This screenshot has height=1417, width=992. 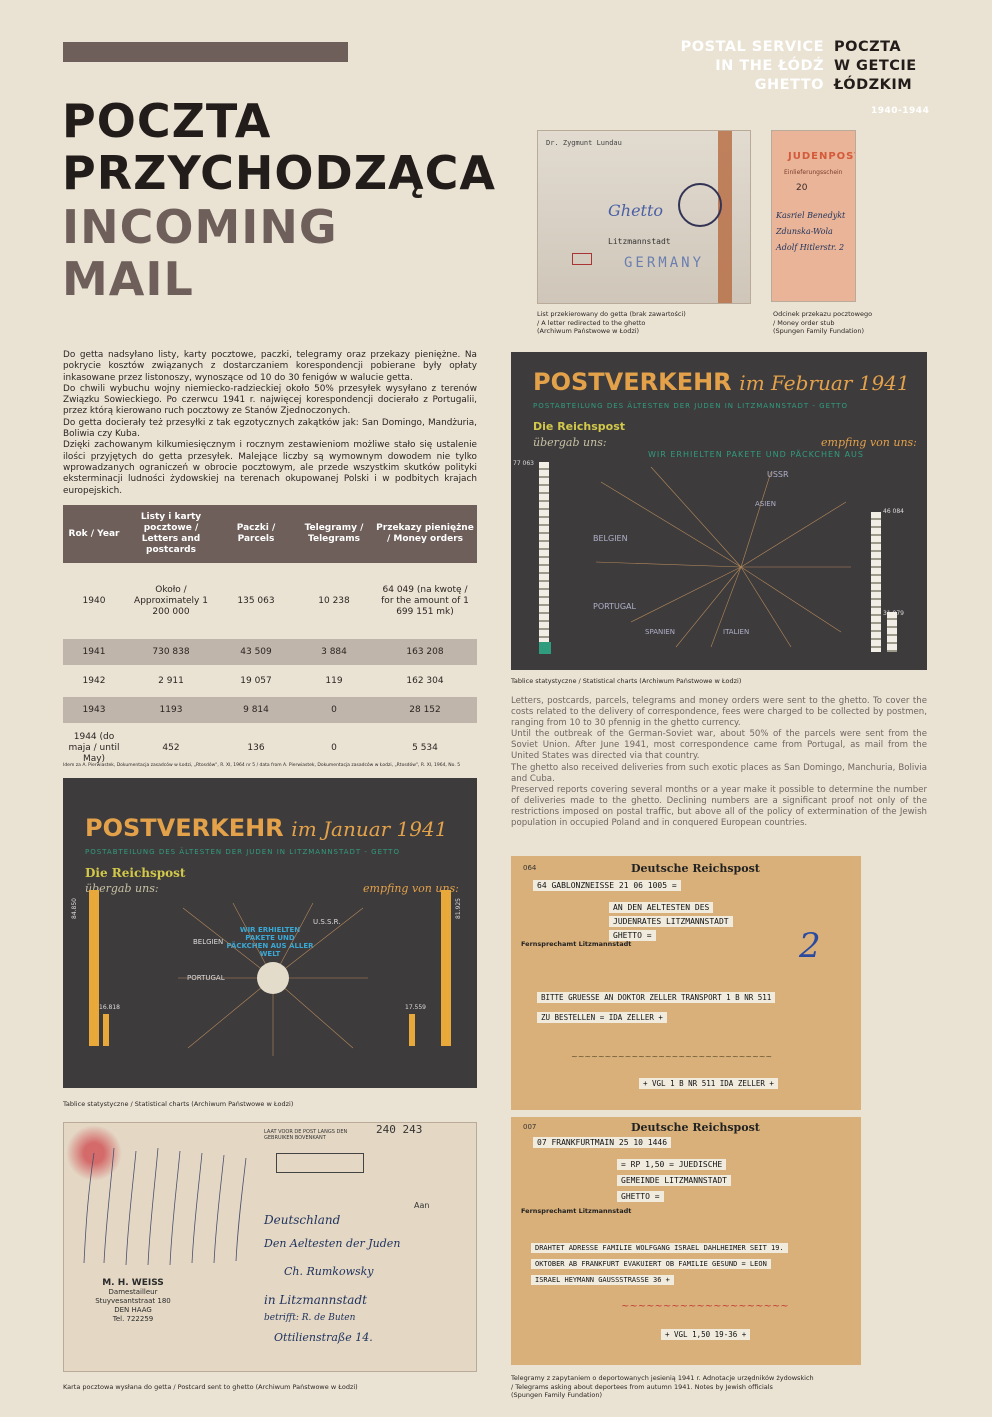 What do you see at coordinates (802, 188) in the screenshot?
I see `money-order-amount: 20` at bounding box center [802, 188].